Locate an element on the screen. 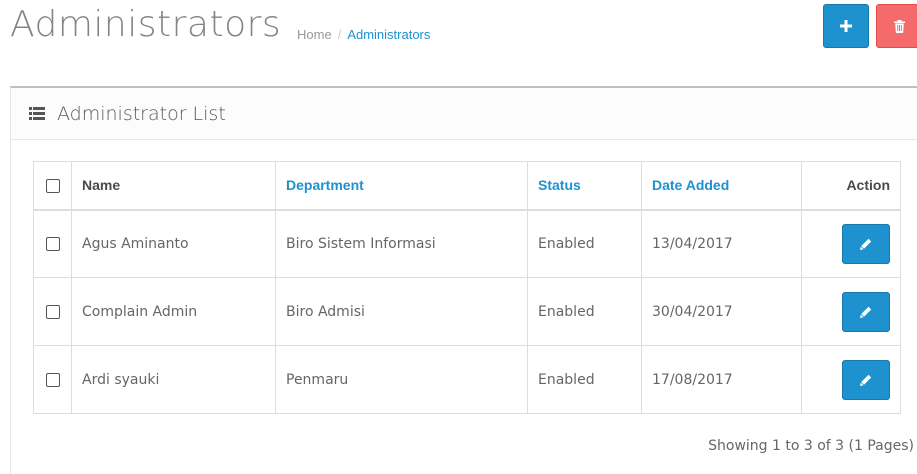 Image resolution: width=917 pixels, height=474 pixels. select-all-checkbox is located at coordinates (52, 186).